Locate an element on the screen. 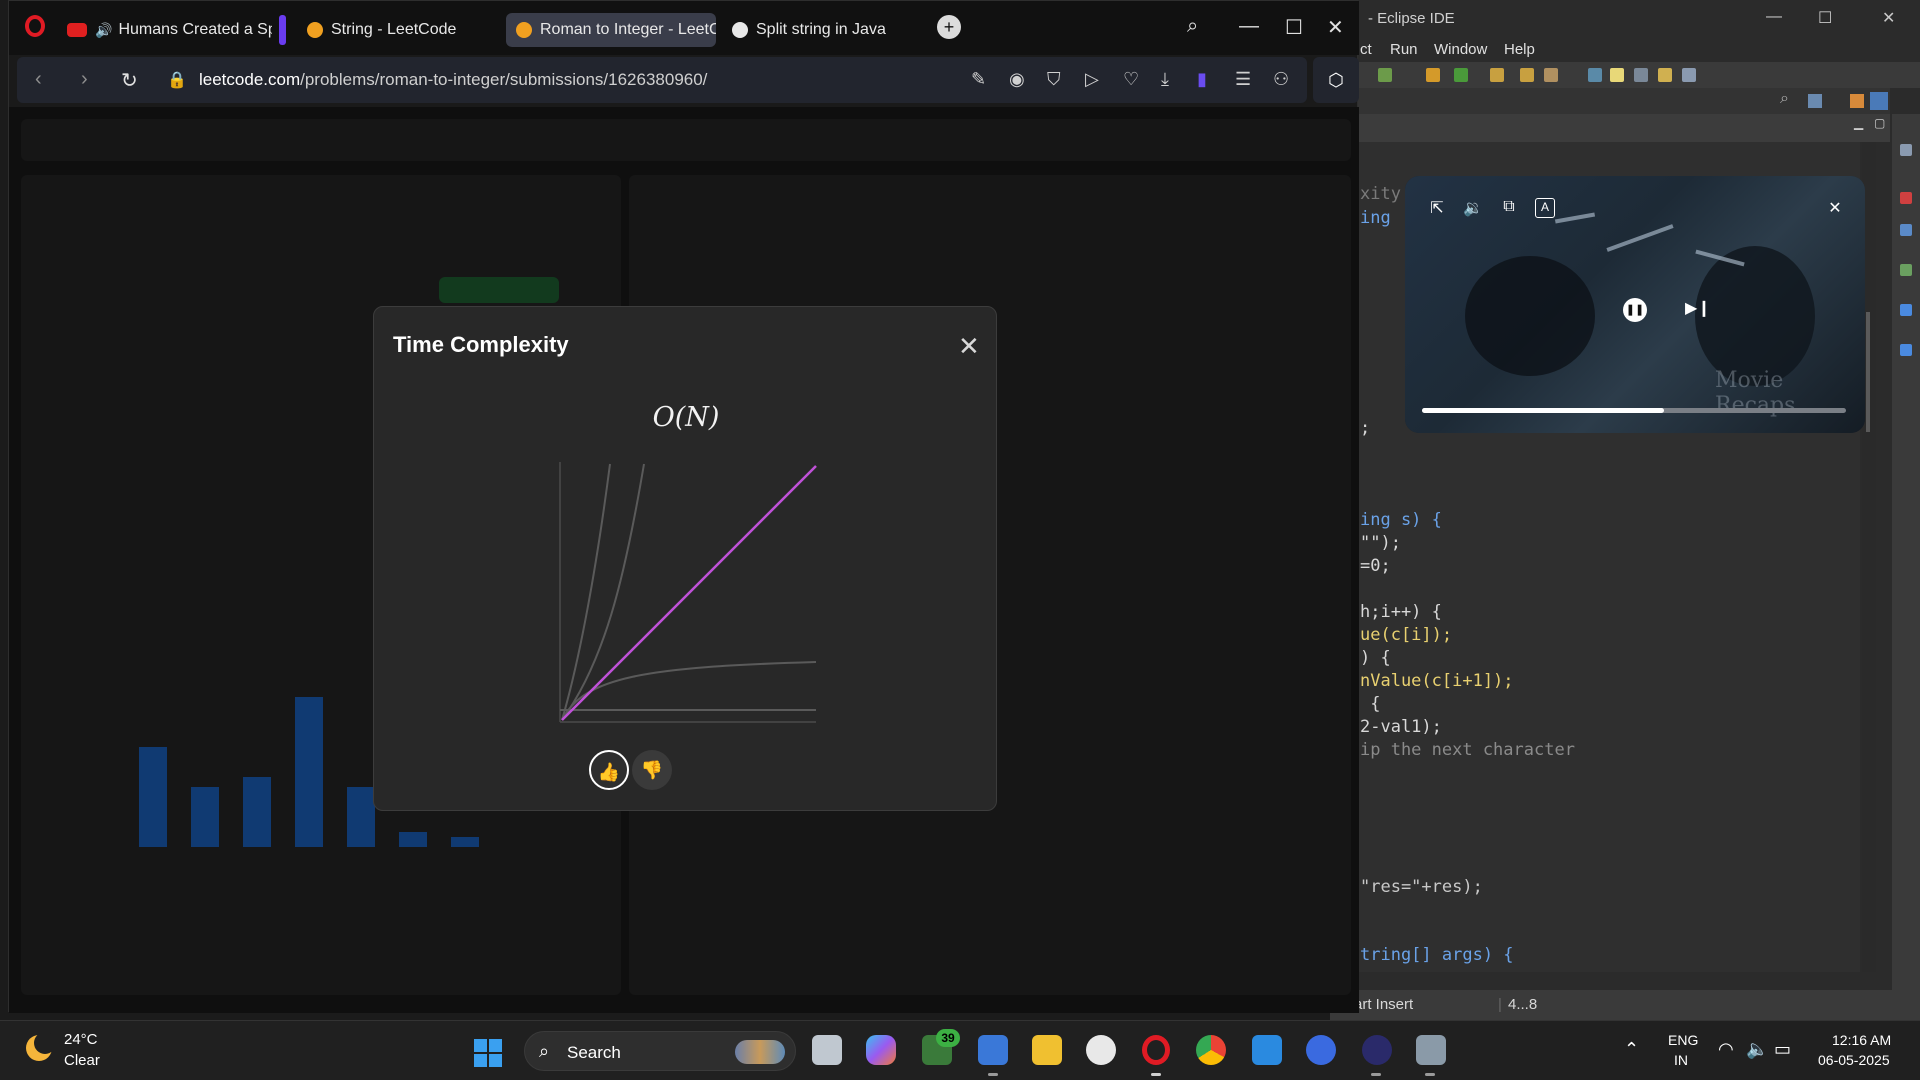 The height and width of the screenshot is (1080, 1920). thumbs-up-button: 👍 is located at coordinates (609, 770).